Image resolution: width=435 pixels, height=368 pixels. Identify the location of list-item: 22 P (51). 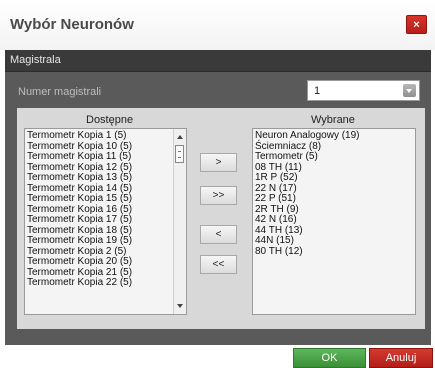
(306, 199).